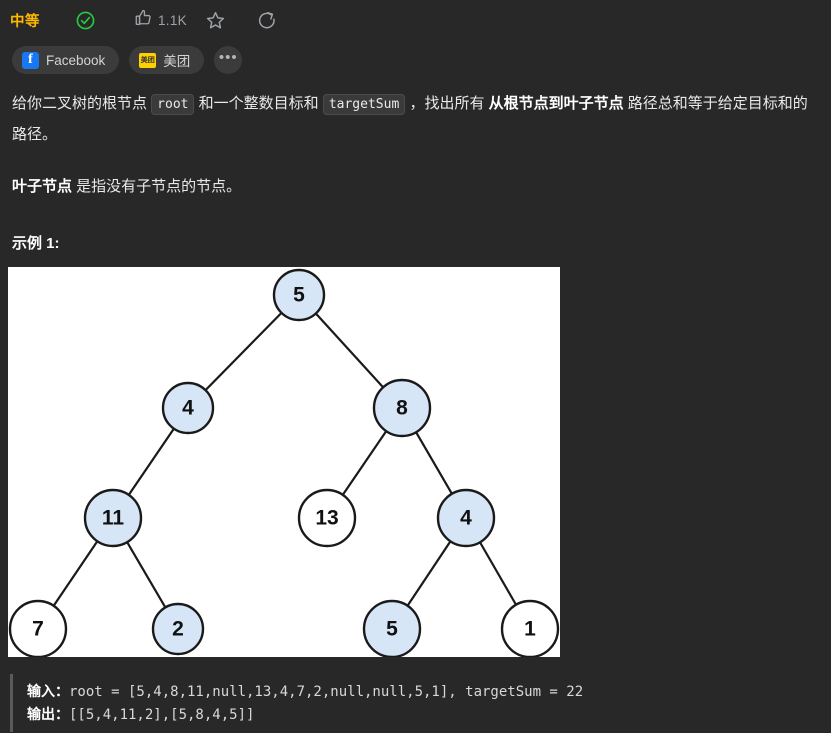  I want to click on tree-node-label: 8, so click(402, 408).